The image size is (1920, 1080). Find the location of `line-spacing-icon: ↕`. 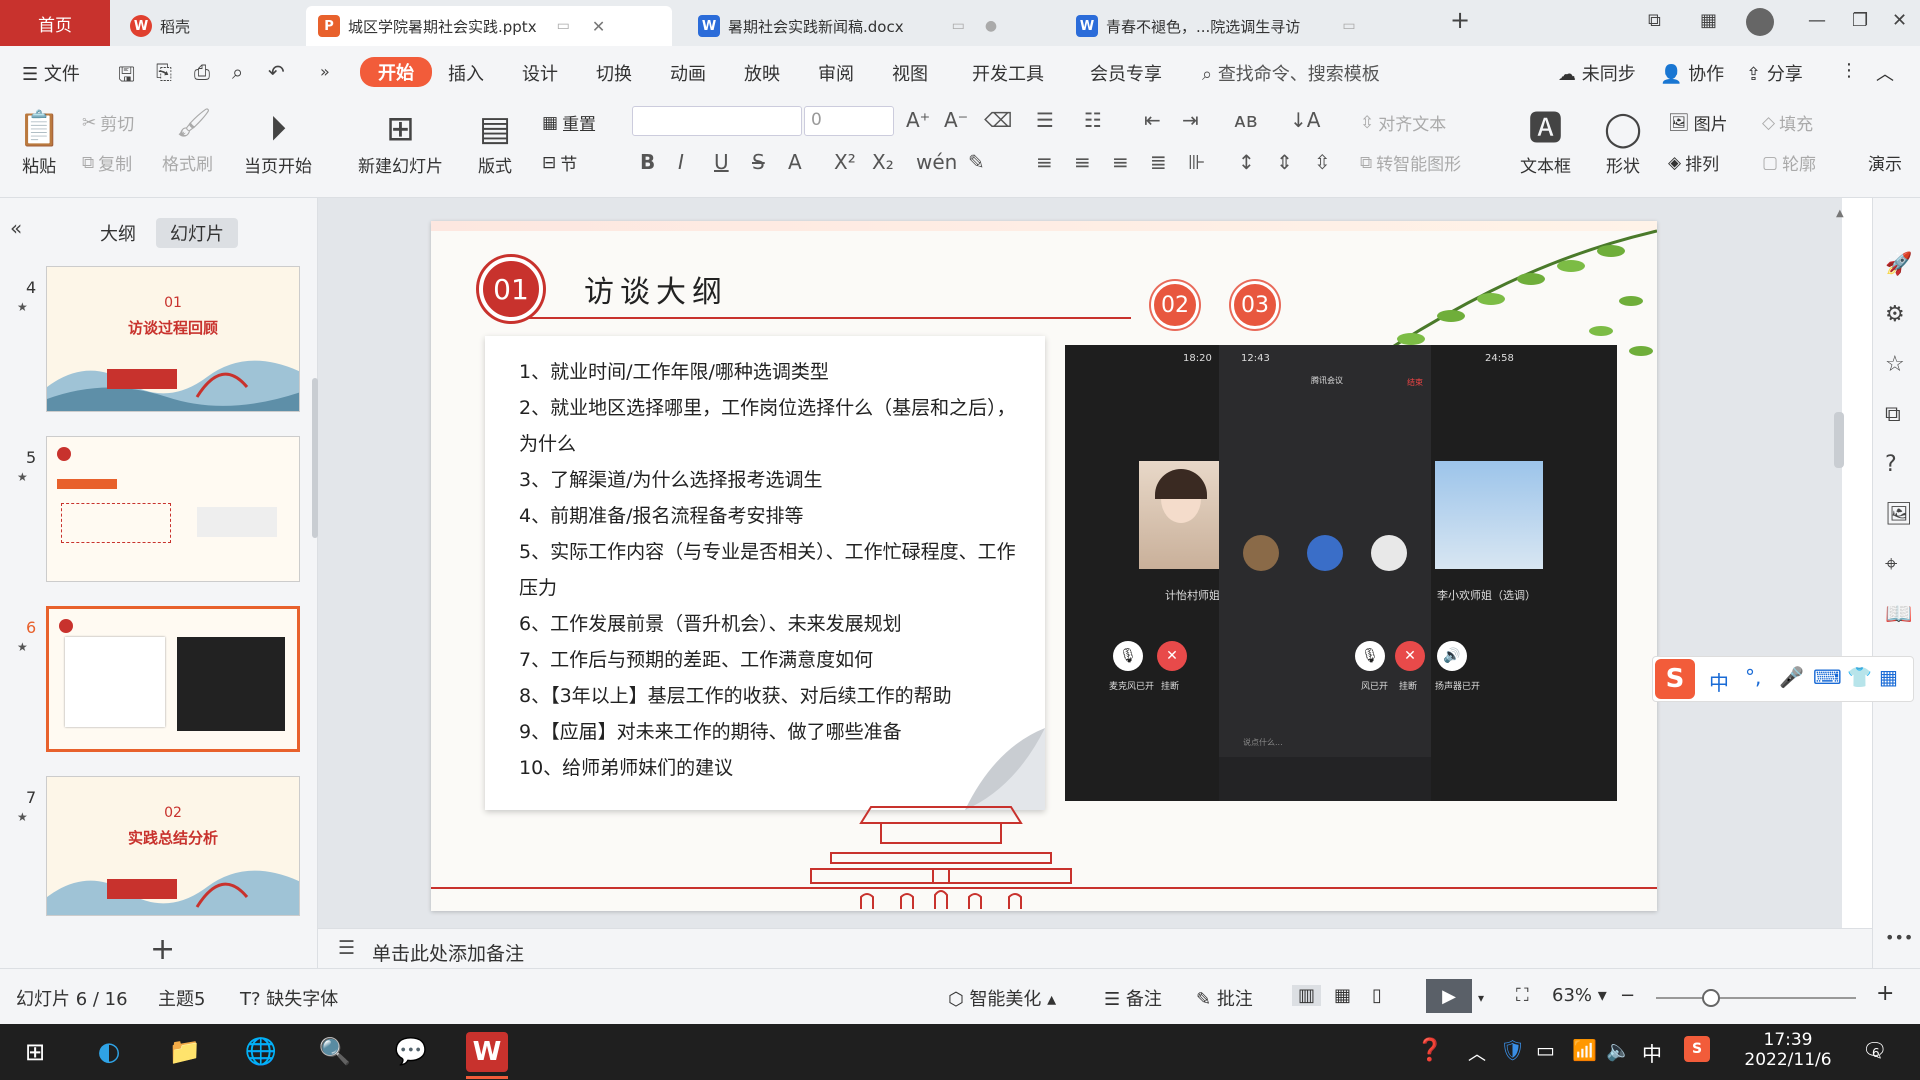

line-spacing-icon: ↕ is located at coordinates (1246, 162).